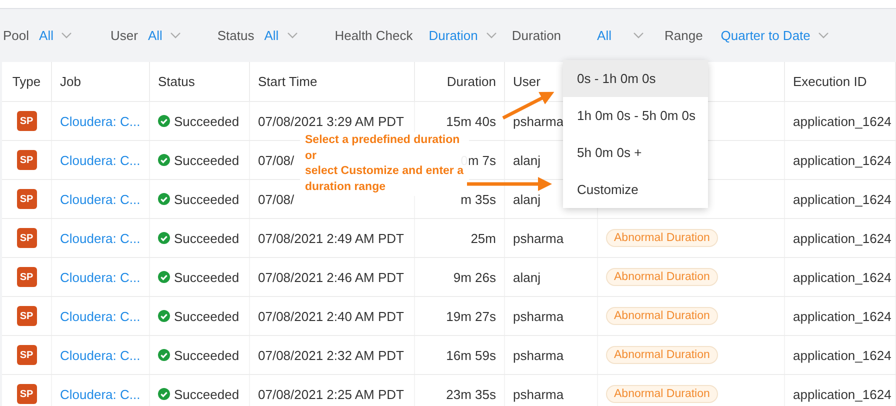  Describe the element at coordinates (775, 35) in the screenshot. I see `filter-dropdown: Quarter to Date` at that location.